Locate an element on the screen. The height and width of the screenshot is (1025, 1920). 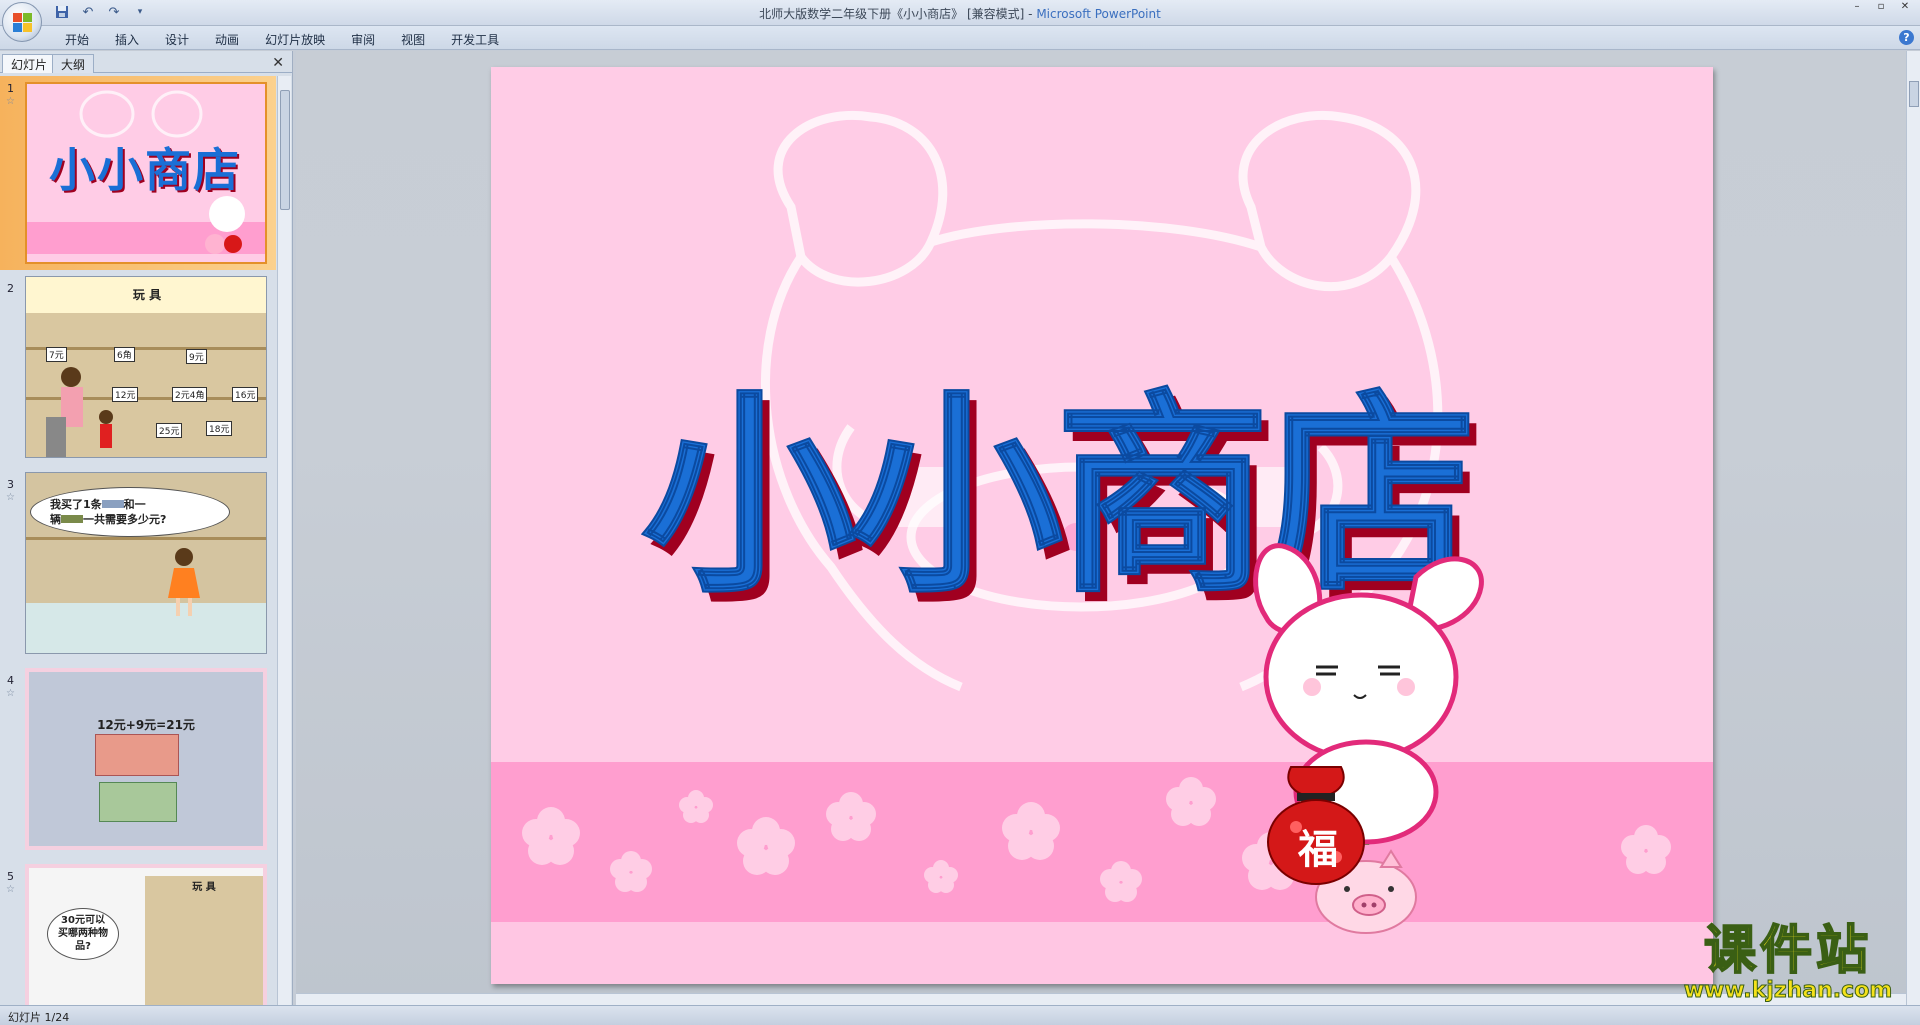
thumbnail-image: 我买了1条 和一 辆 一共需要多少元? is located at coordinates (146, 563).